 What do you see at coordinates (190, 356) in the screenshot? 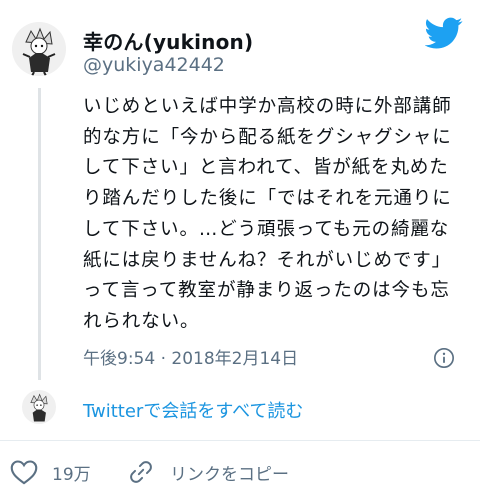
I see `tweet-timestamp: 午後9:54 · 2018年2月14日` at bounding box center [190, 356].